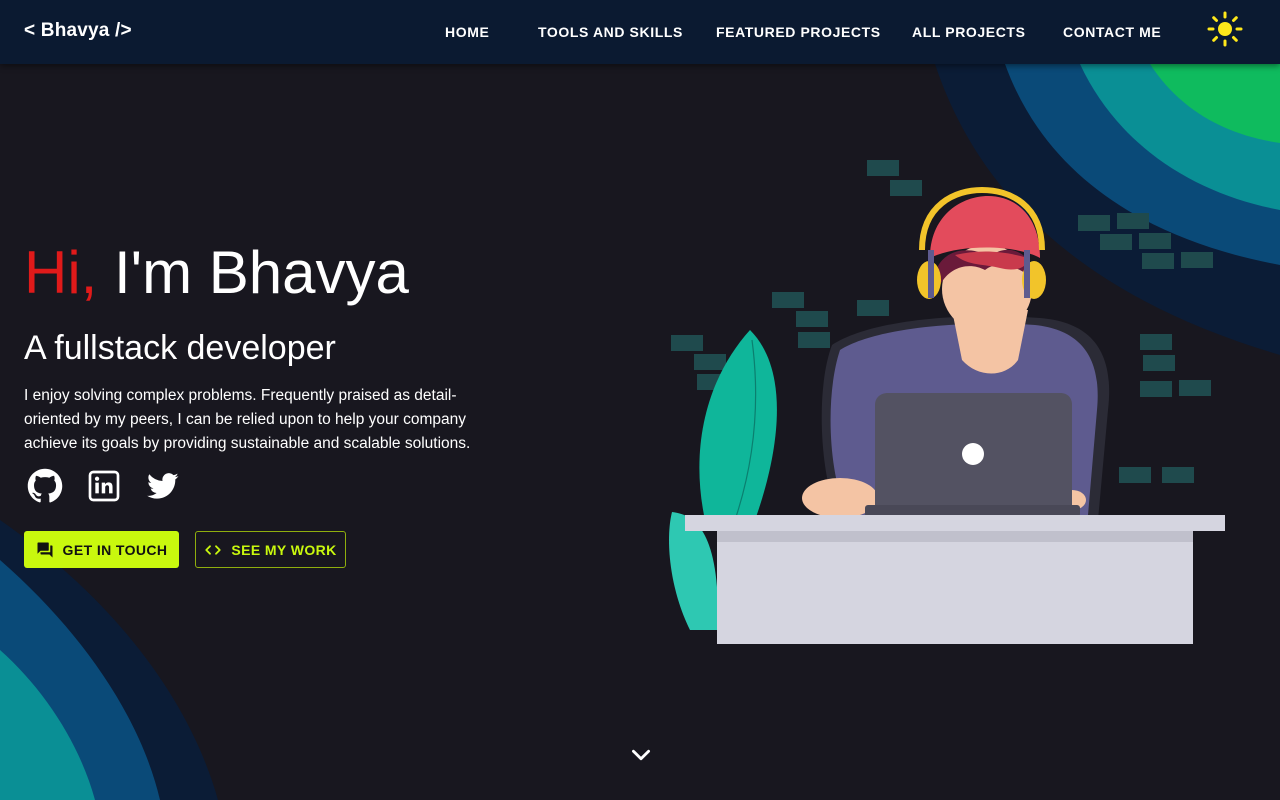  I want to click on get-in-touch-button: GET IN TOUCH, so click(101, 549).